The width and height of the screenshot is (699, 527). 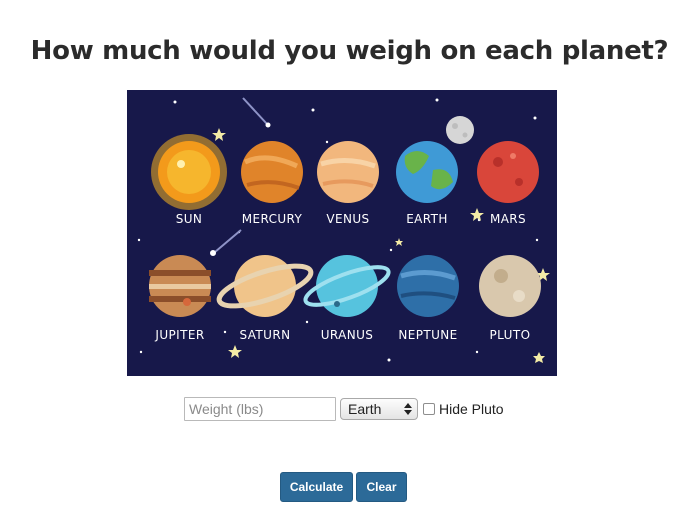 I want to click on venus, so click(x=348, y=172).